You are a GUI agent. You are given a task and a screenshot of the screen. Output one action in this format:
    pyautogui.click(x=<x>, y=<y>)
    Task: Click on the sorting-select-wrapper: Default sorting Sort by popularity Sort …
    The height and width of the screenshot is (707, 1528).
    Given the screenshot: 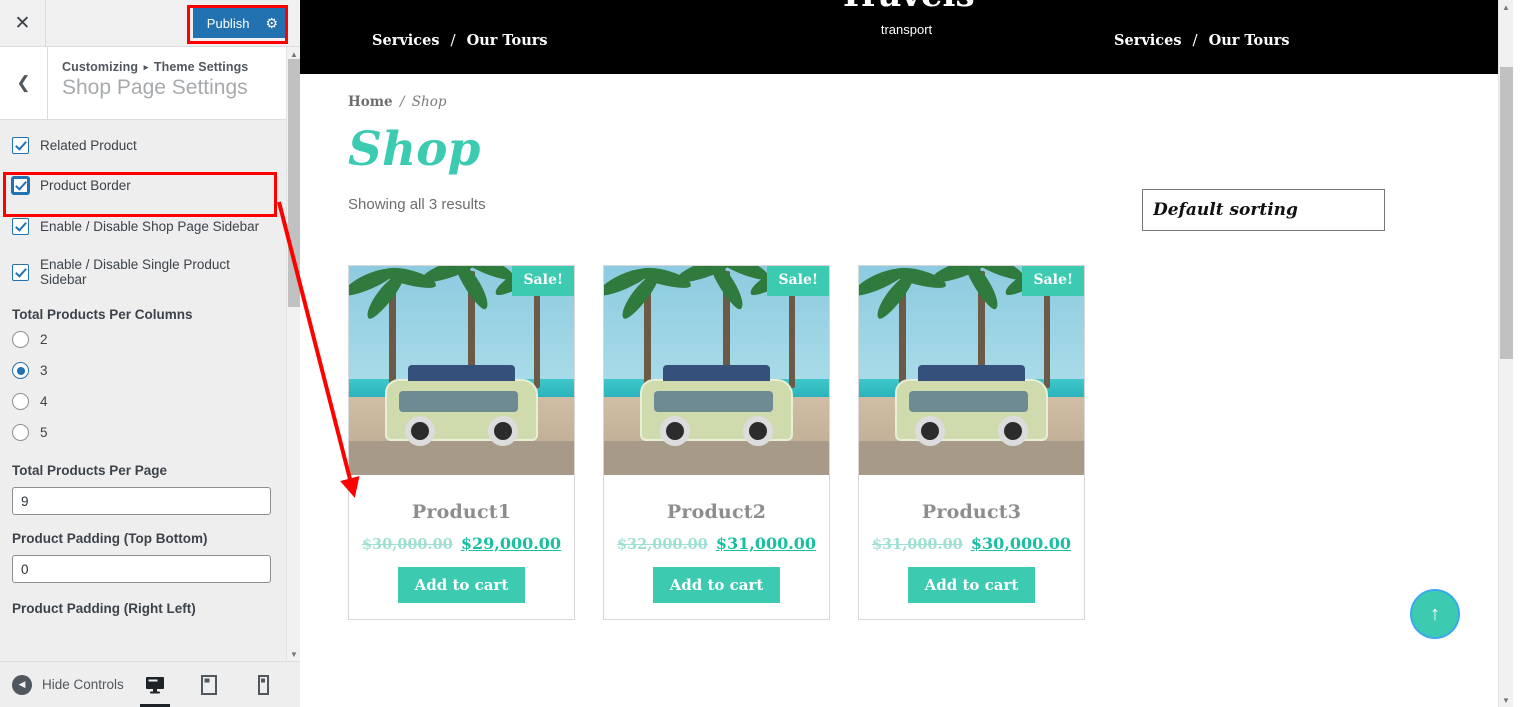 What is the action you would take?
    pyautogui.click(x=1263, y=209)
    